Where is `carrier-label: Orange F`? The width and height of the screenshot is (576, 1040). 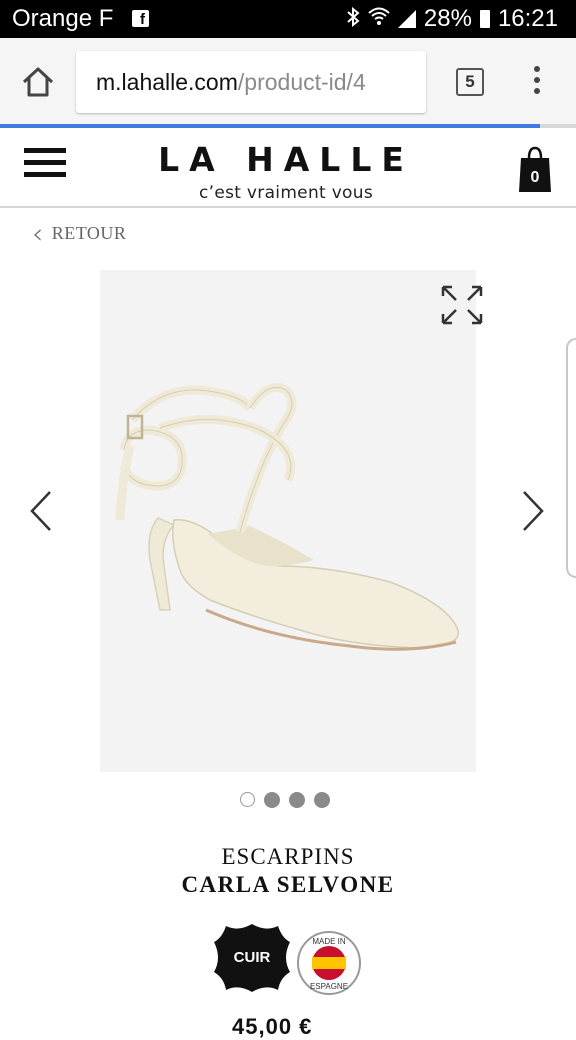 carrier-label: Orange F is located at coordinates (63, 18).